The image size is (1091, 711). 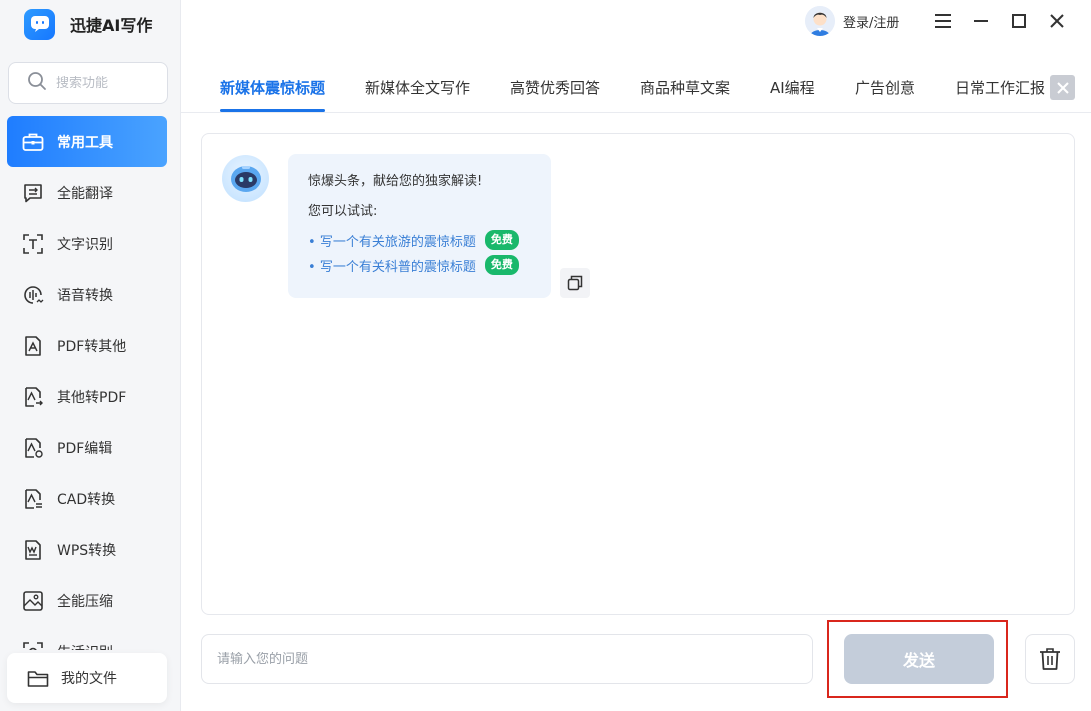 I want to click on sidebar-item-label: 常用工具, so click(x=85, y=142).